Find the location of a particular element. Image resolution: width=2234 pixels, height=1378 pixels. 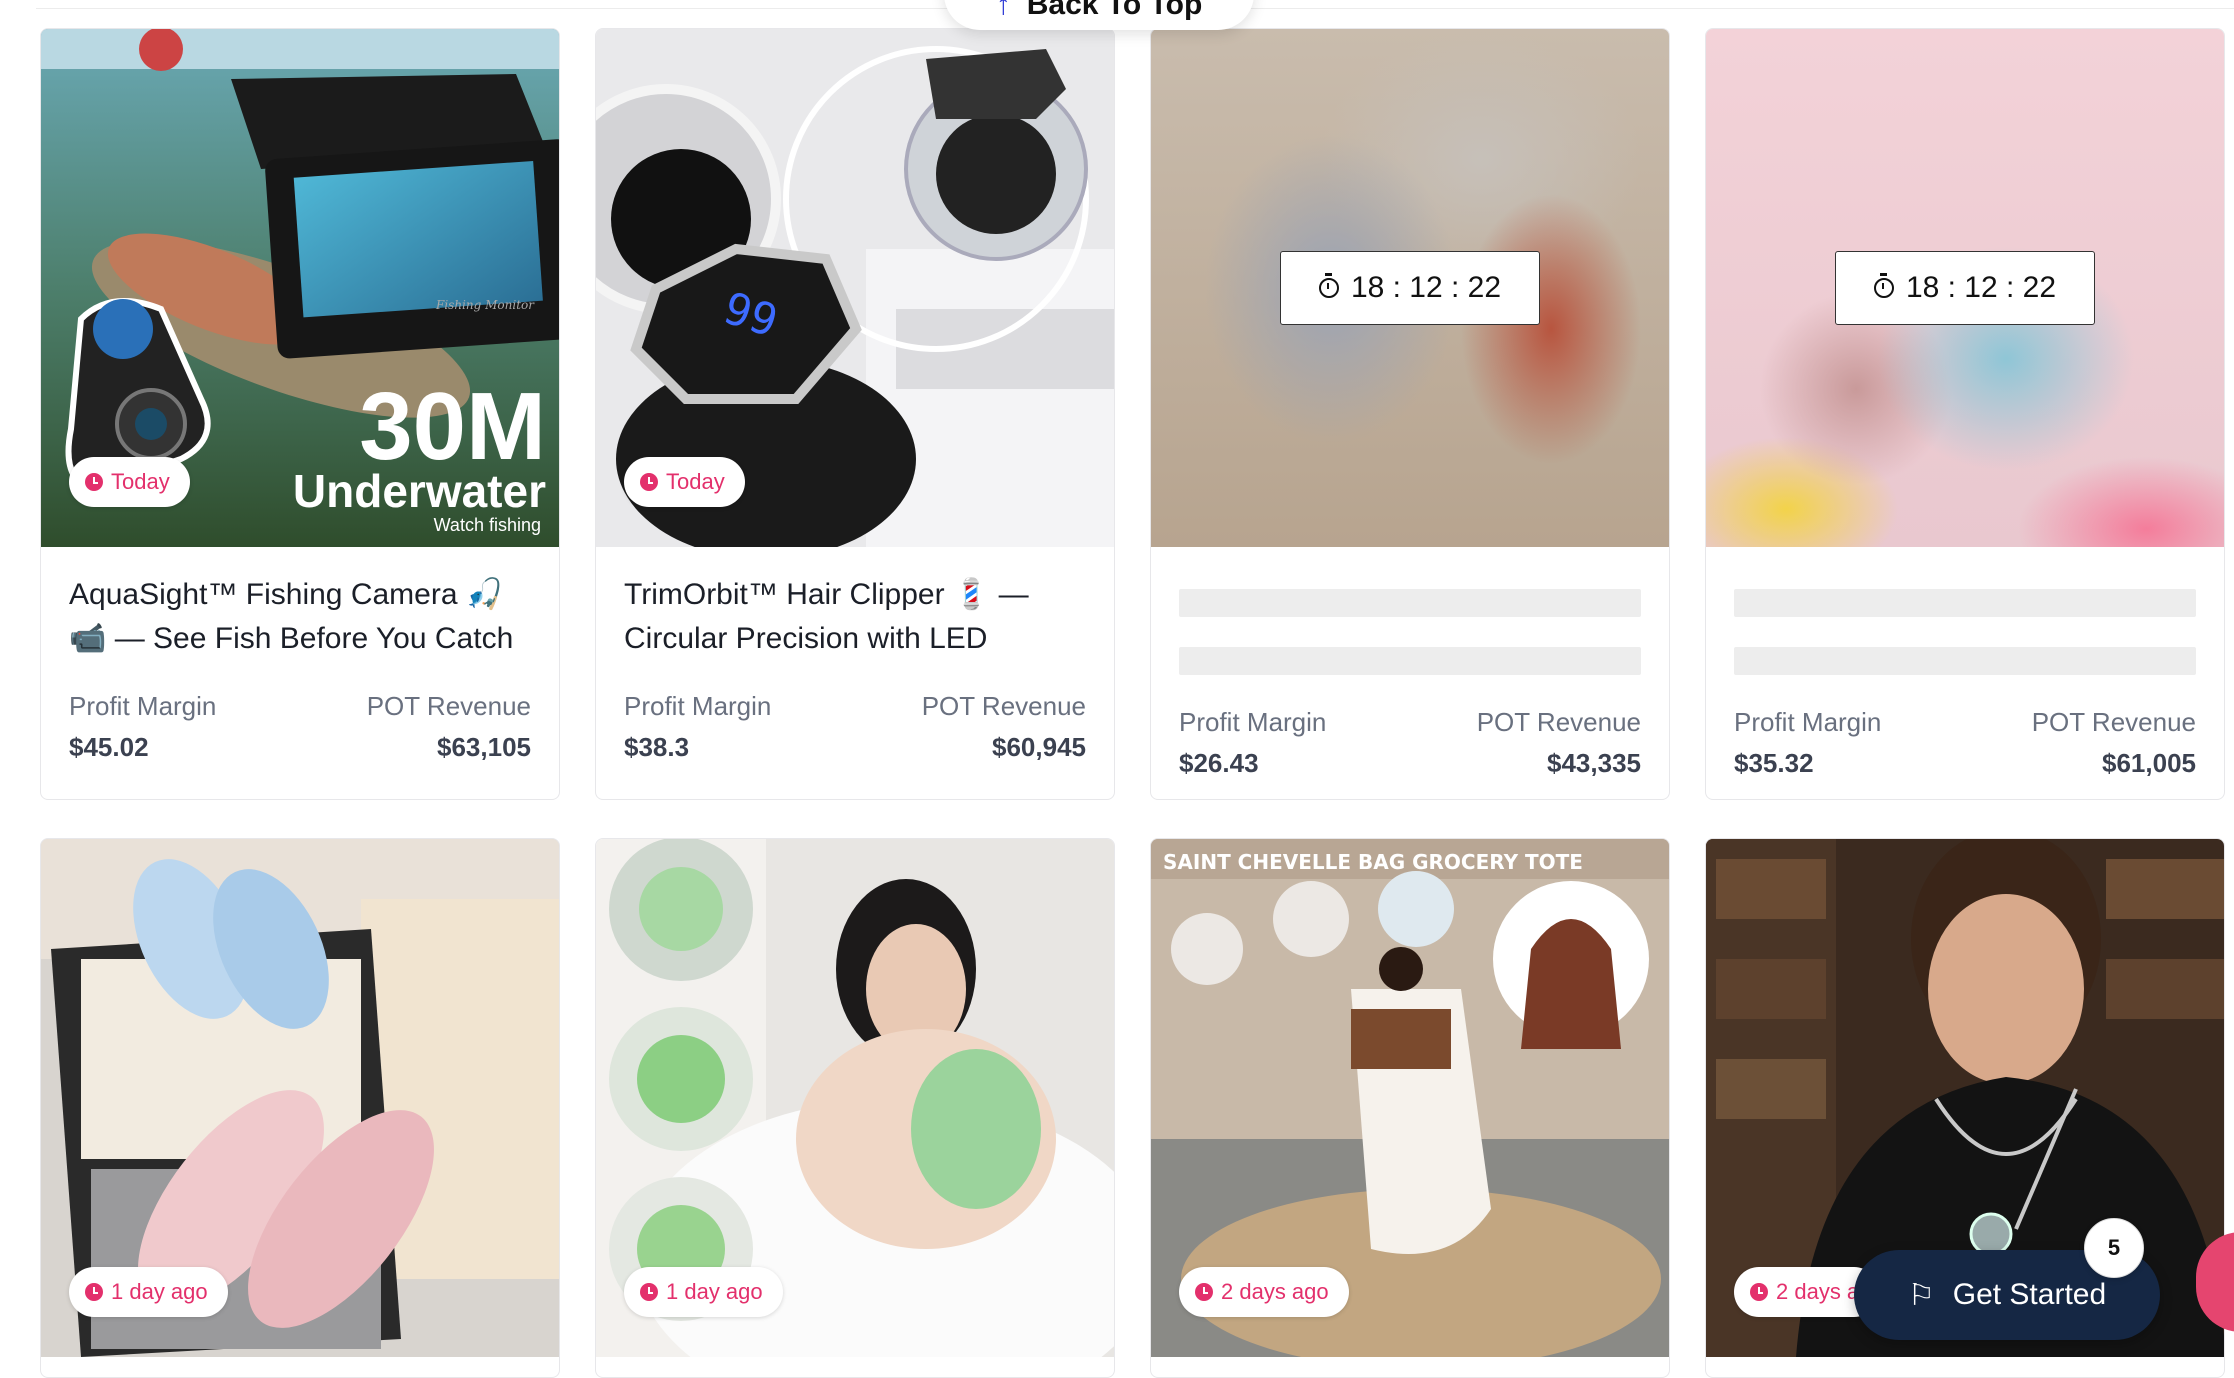

product-card-bath-sponge: 1 day ago is located at coordinates (855, 1108).